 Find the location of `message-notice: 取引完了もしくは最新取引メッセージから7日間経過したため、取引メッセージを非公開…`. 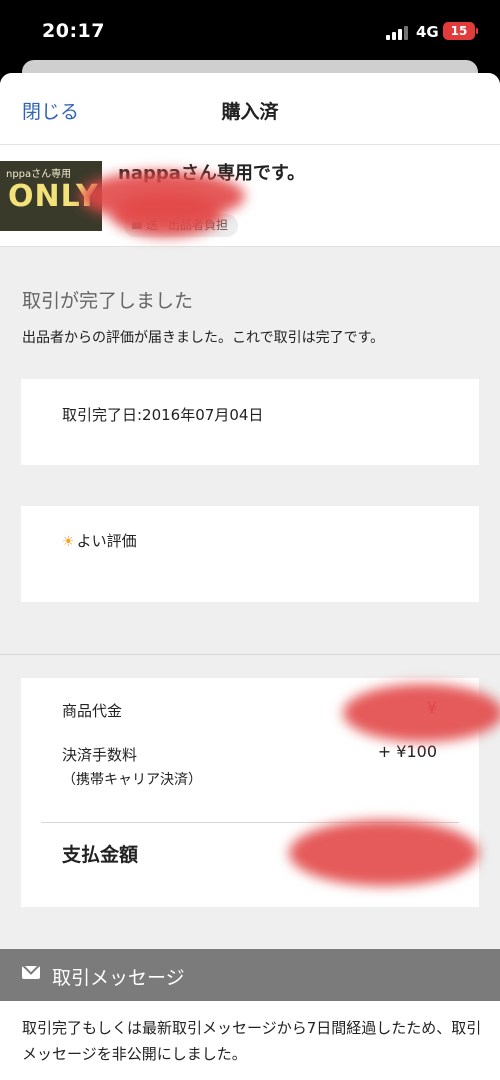

message-notice: 取引完了もしくは最新取引メッセージから7日間経過したため、取引メッセージを非公開… is located at coordinates (250, 1040).